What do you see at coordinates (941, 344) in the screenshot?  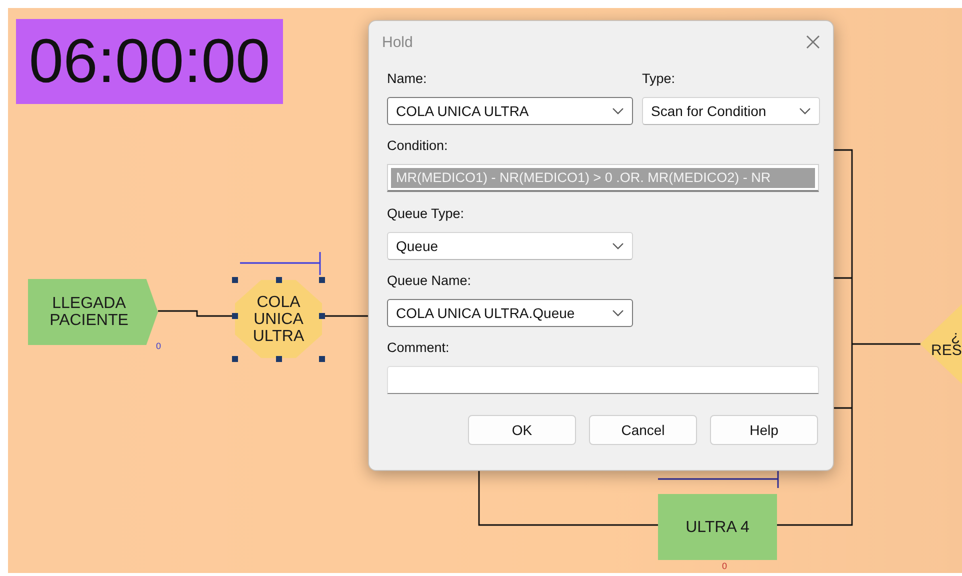 I see `decision-node: ¿ RES` at bounding box center [941, 344].